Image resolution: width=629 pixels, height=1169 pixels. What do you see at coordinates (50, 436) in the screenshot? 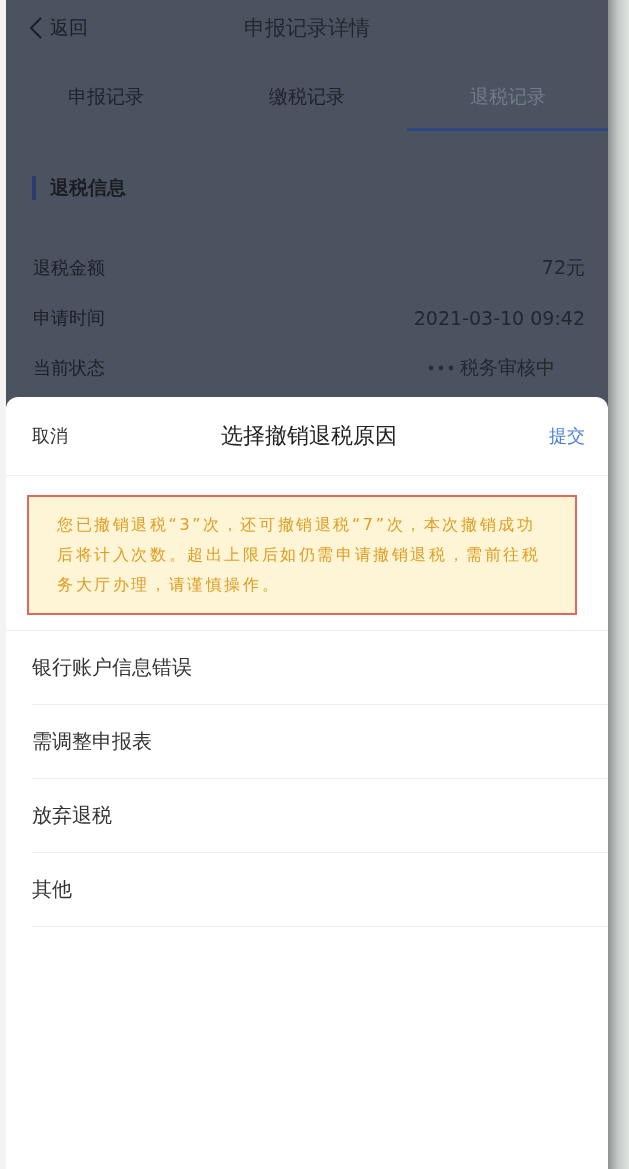
I see `cancel-button: 取消` at bounding box center [50, 436].